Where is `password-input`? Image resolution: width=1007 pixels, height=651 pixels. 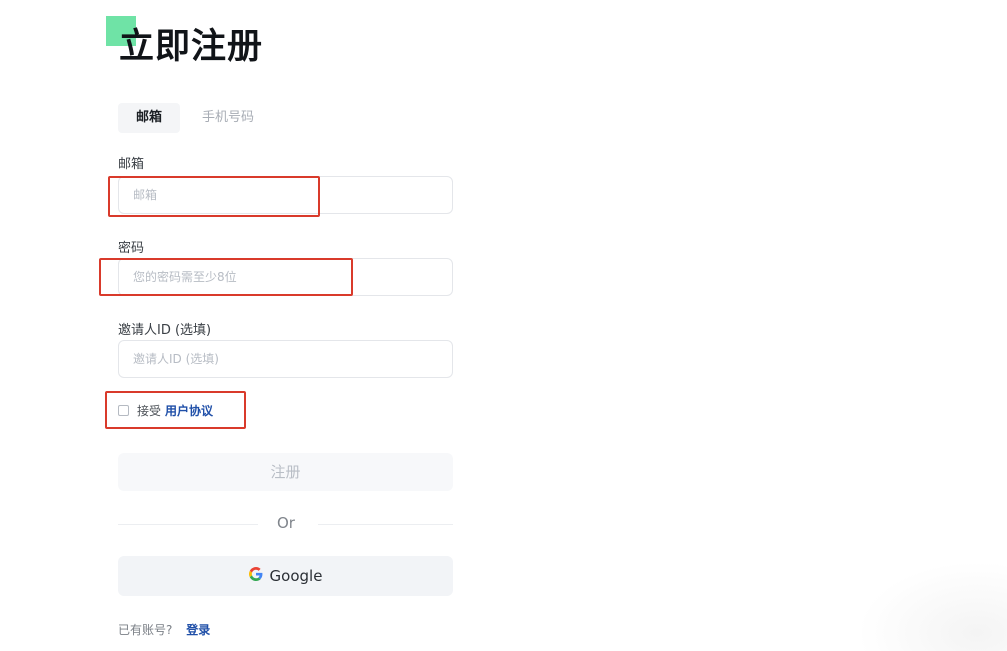 password-input is located at coordinates (285, 277).